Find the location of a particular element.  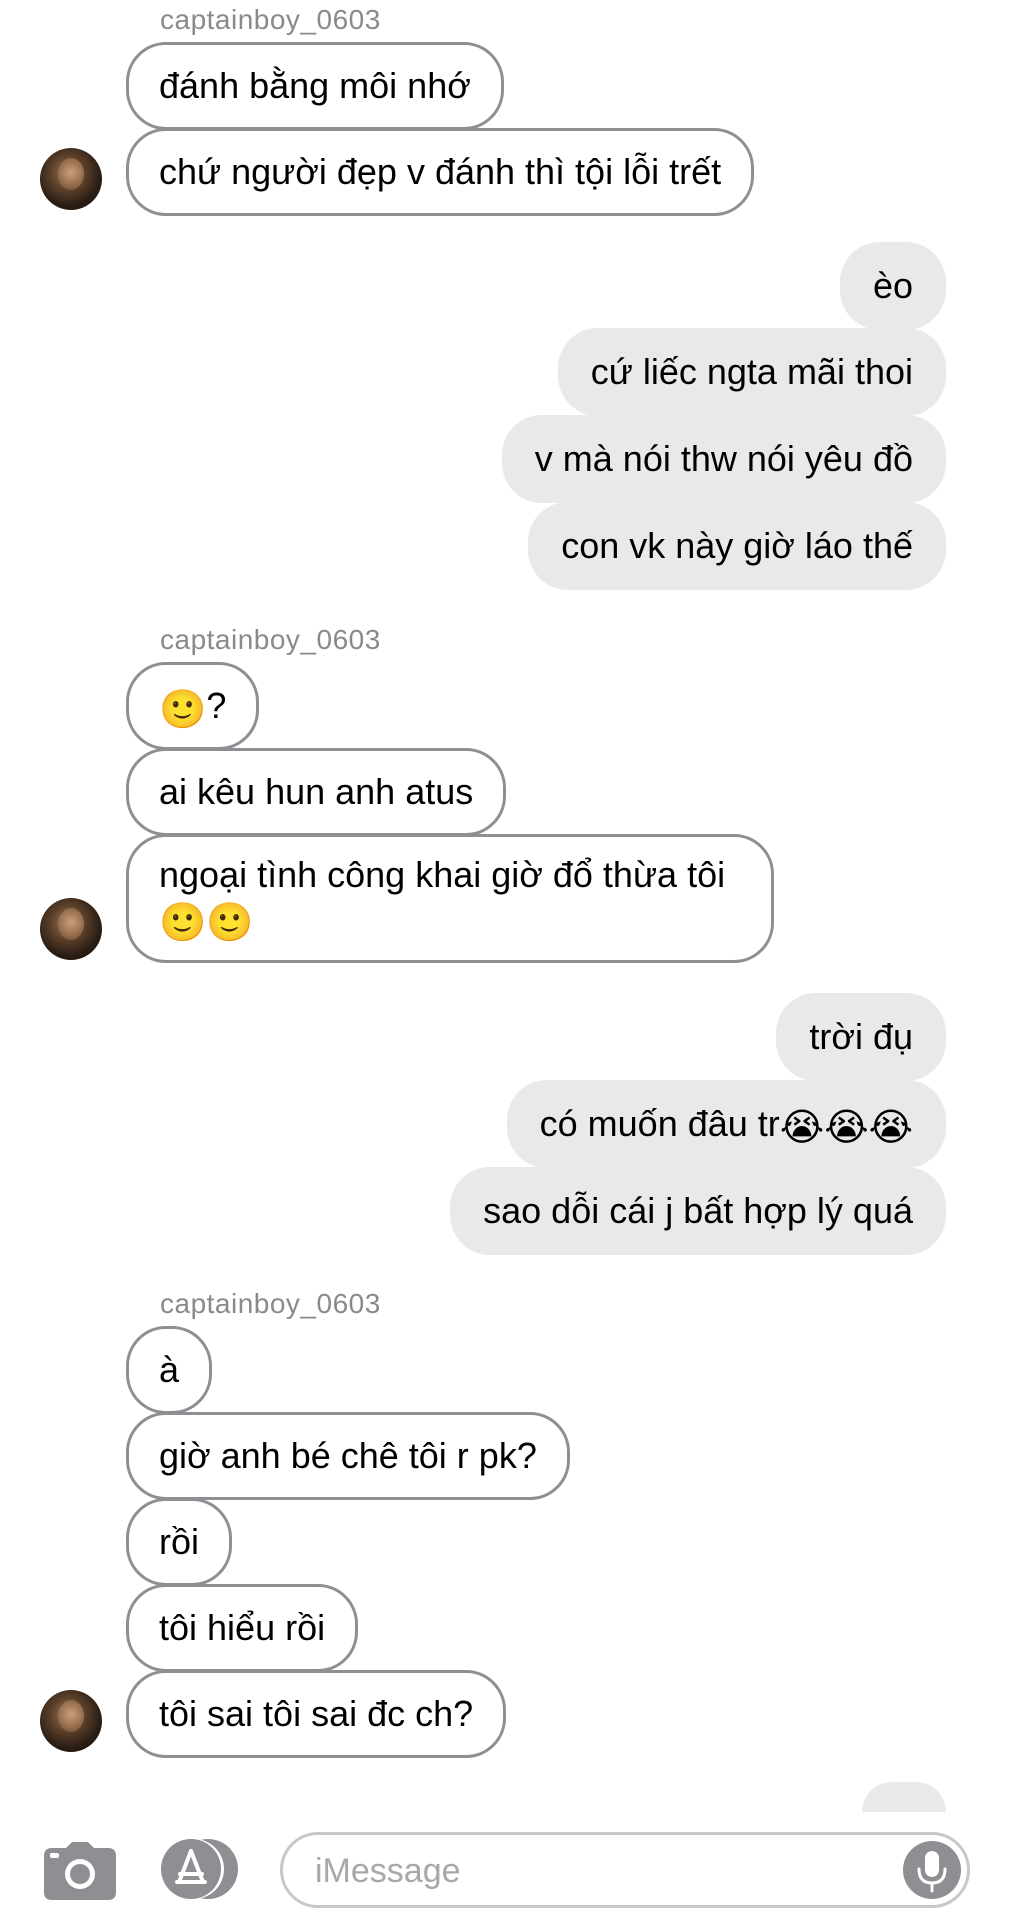

incoming-message-bubble: đánh bằng môi nhớ is located at coordinates (315, 86).